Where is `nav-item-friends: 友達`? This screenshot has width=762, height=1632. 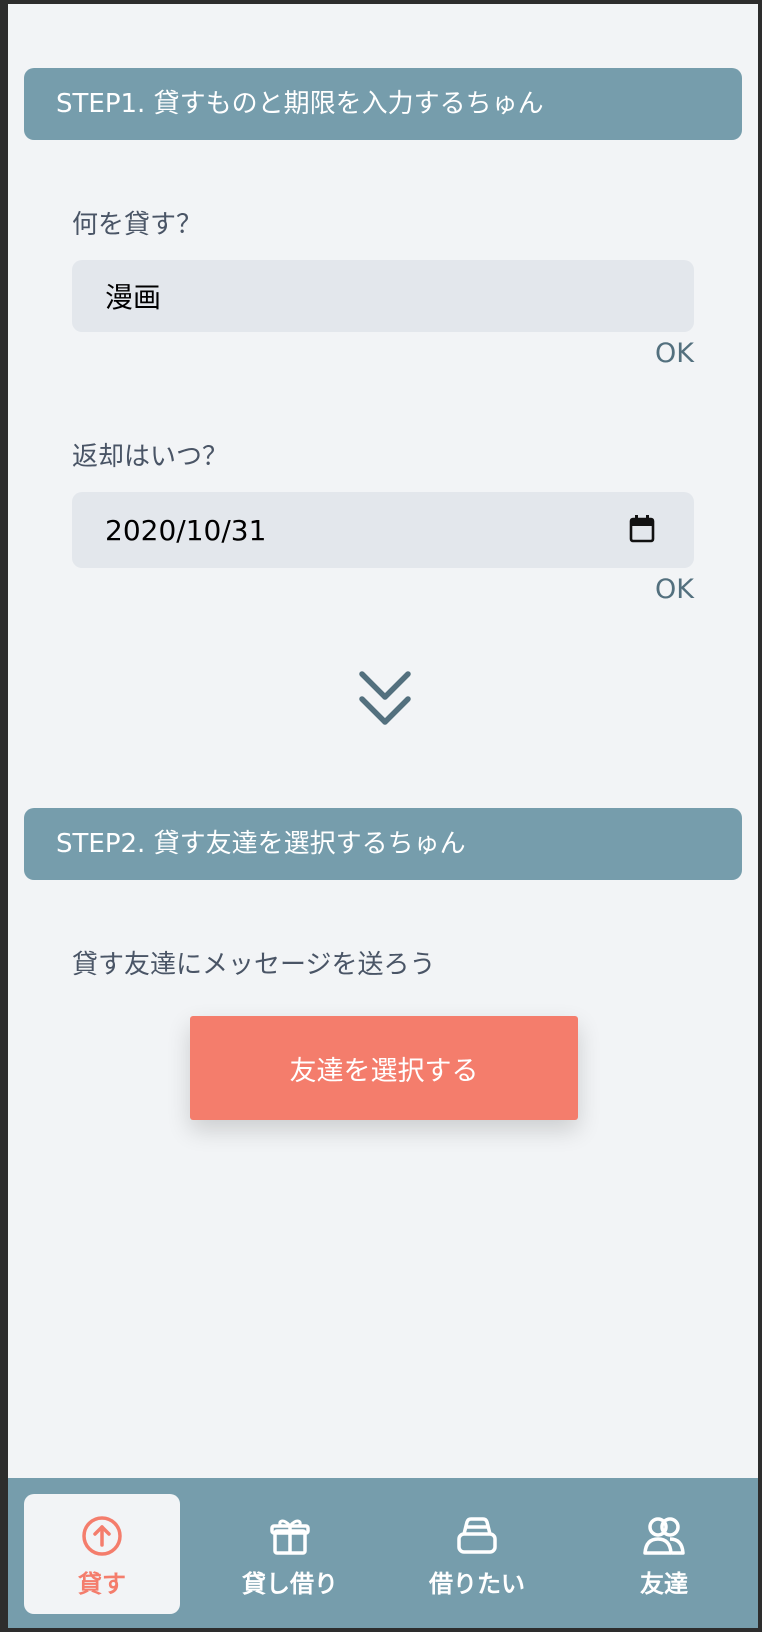
nav-item-friends: 友達 is located at coordinates (664, 1554).